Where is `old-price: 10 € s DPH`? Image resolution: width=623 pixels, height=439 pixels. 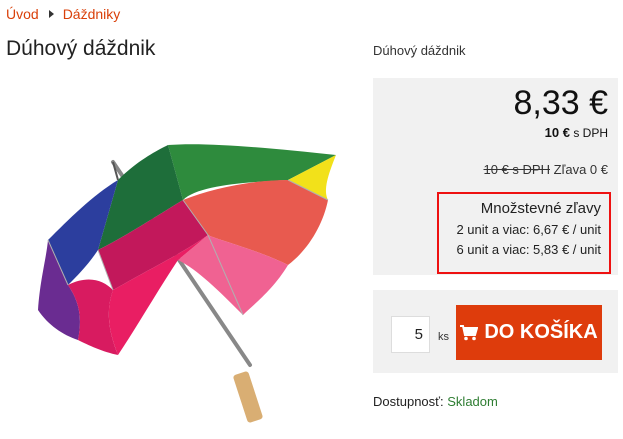
old-price: 10 € s DPH is located at coordinates (516, 169).